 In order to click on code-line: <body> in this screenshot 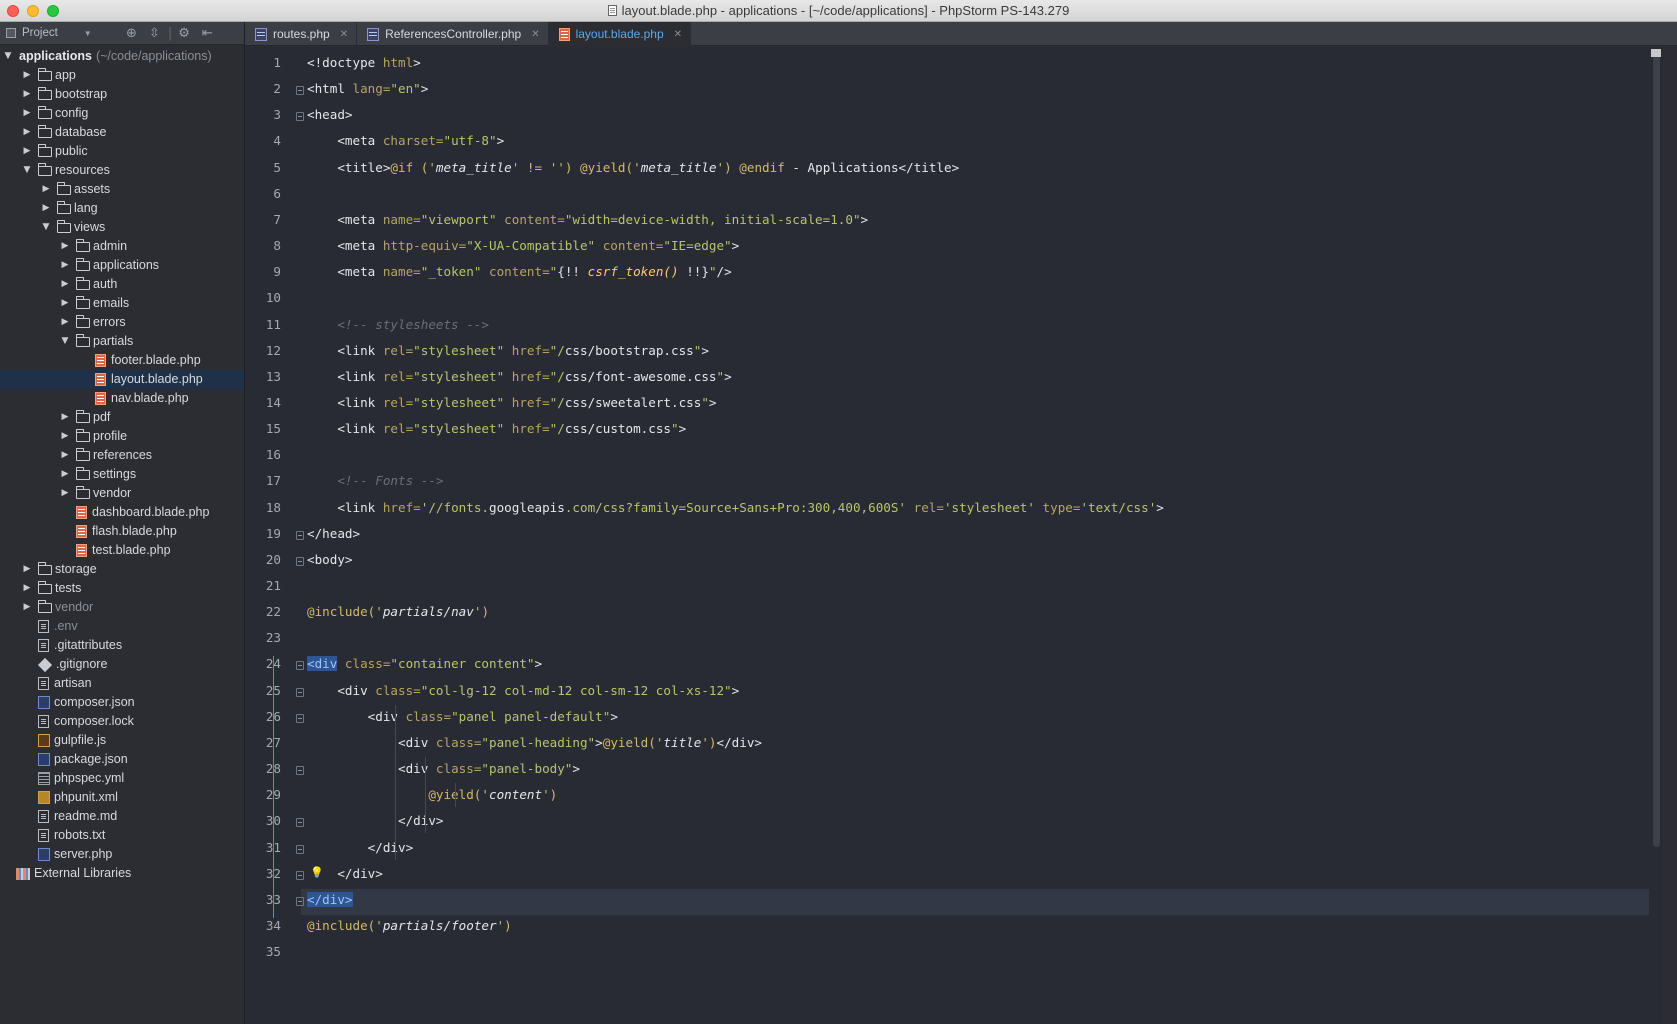, I will do `click(330, 560)`.